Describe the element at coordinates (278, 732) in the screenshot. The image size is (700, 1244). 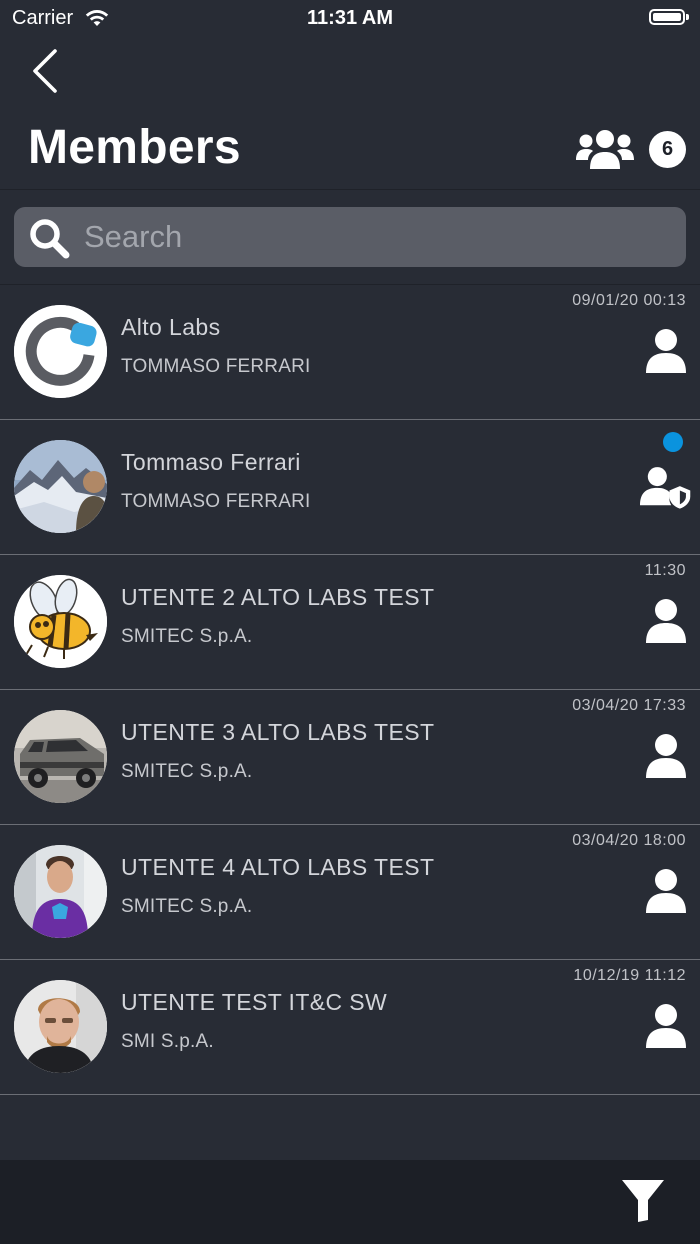
I see `member-name: UTENTE 3 ALTO LABS TEST` at that location.